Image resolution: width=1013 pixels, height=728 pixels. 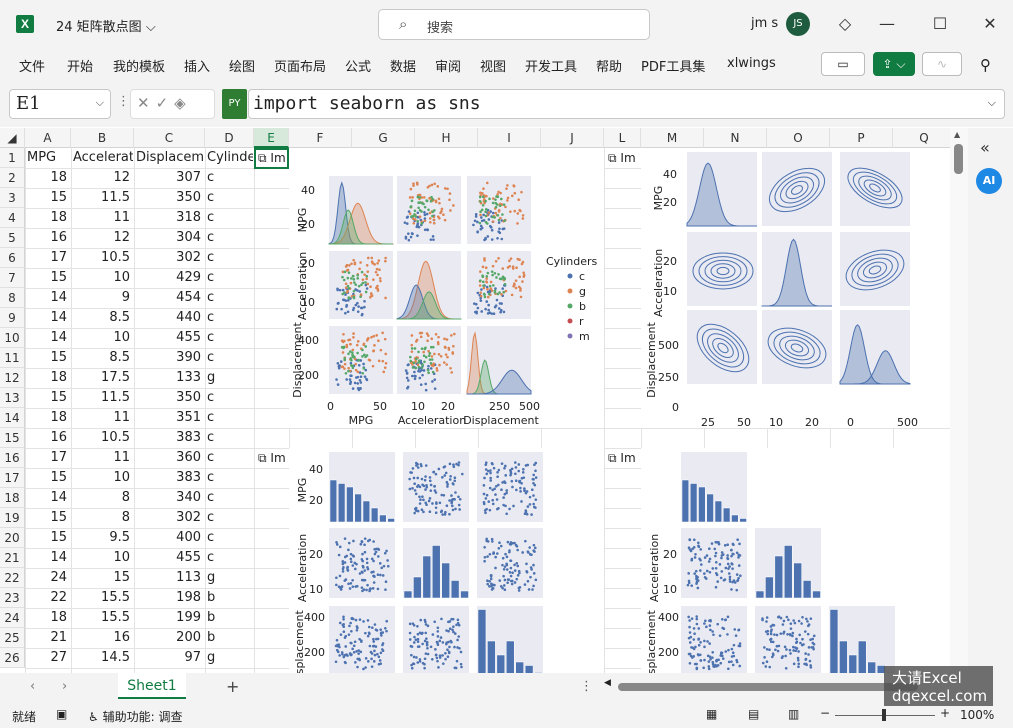 I want to click on tab-file: 文件, so click(x=32, y=65).